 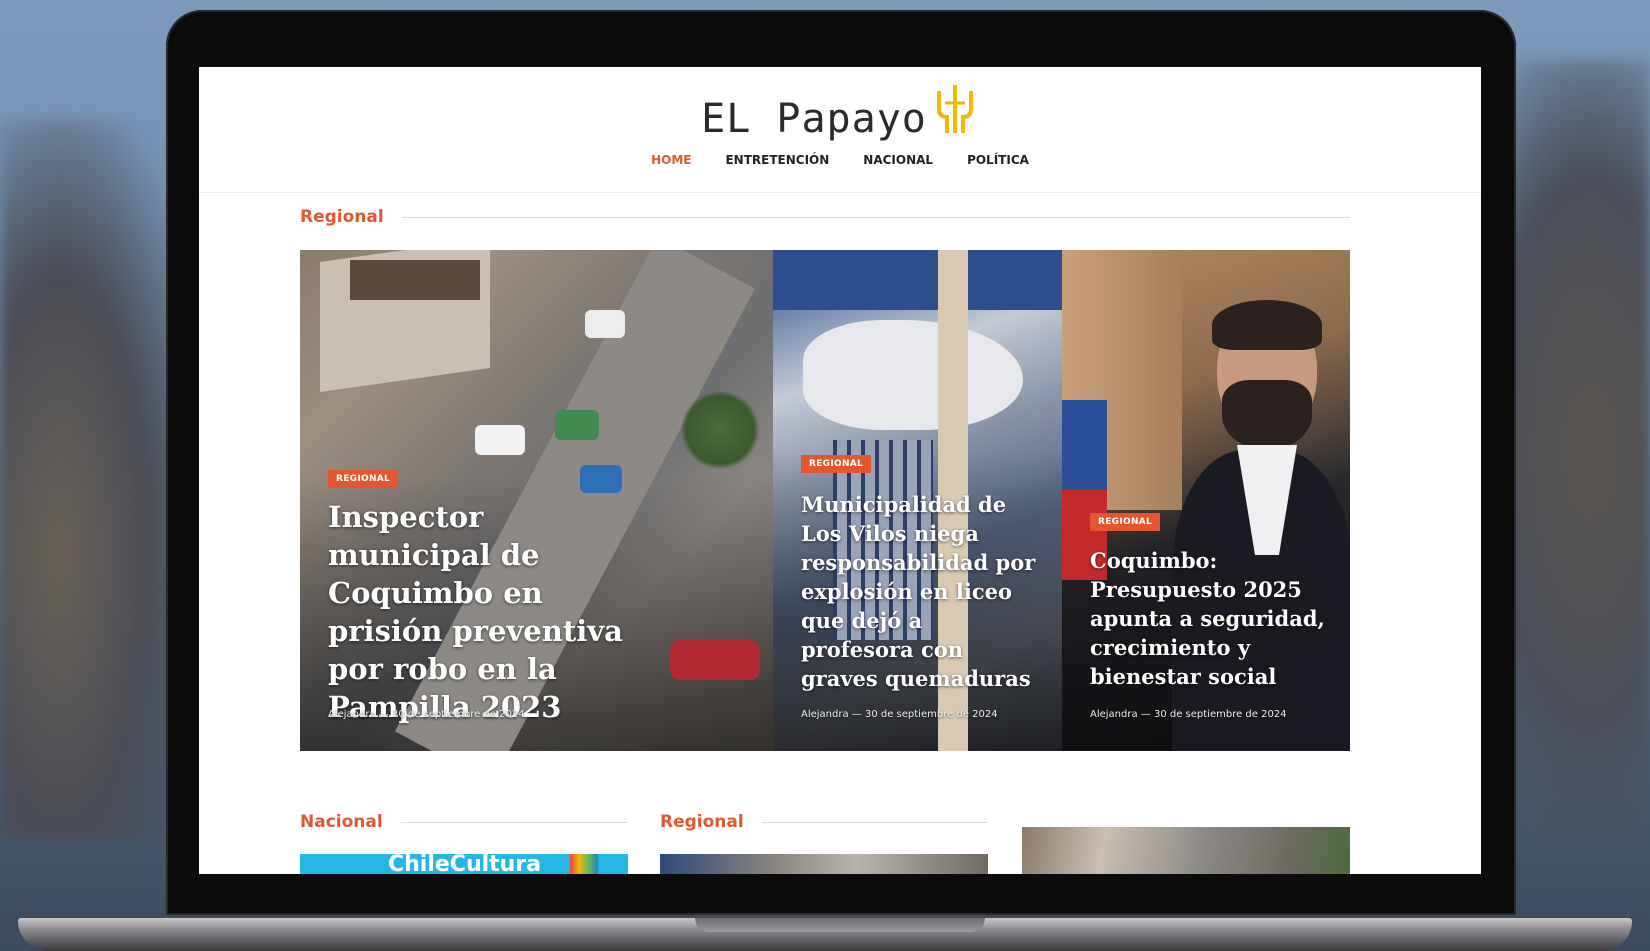 I want to click on logo-text: EL Papayo, so click(x=814, y=119).